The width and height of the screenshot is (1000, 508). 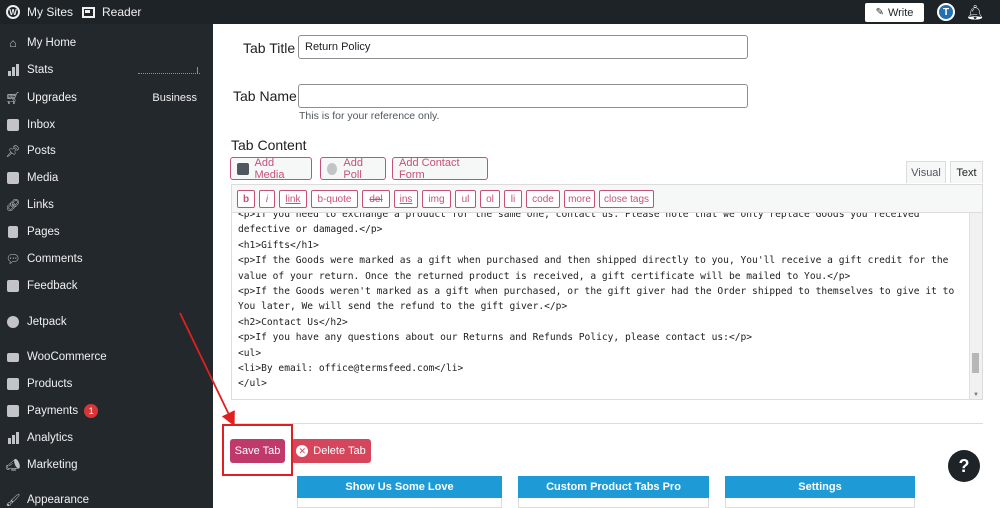 I want to click on products-icon, so click(x=13, y=384).